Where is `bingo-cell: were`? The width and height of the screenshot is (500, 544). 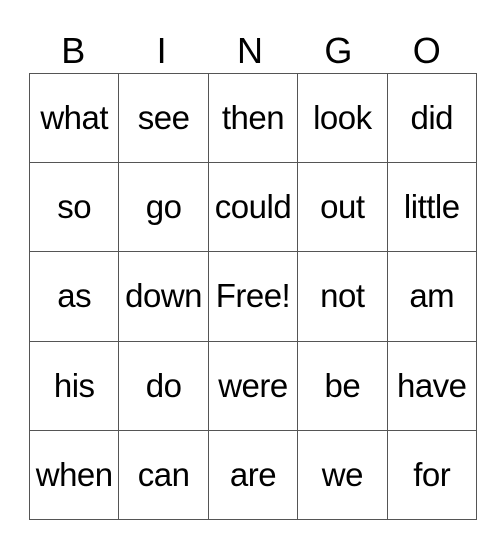
bingo-cell: were is located at coordinates (253, 385).